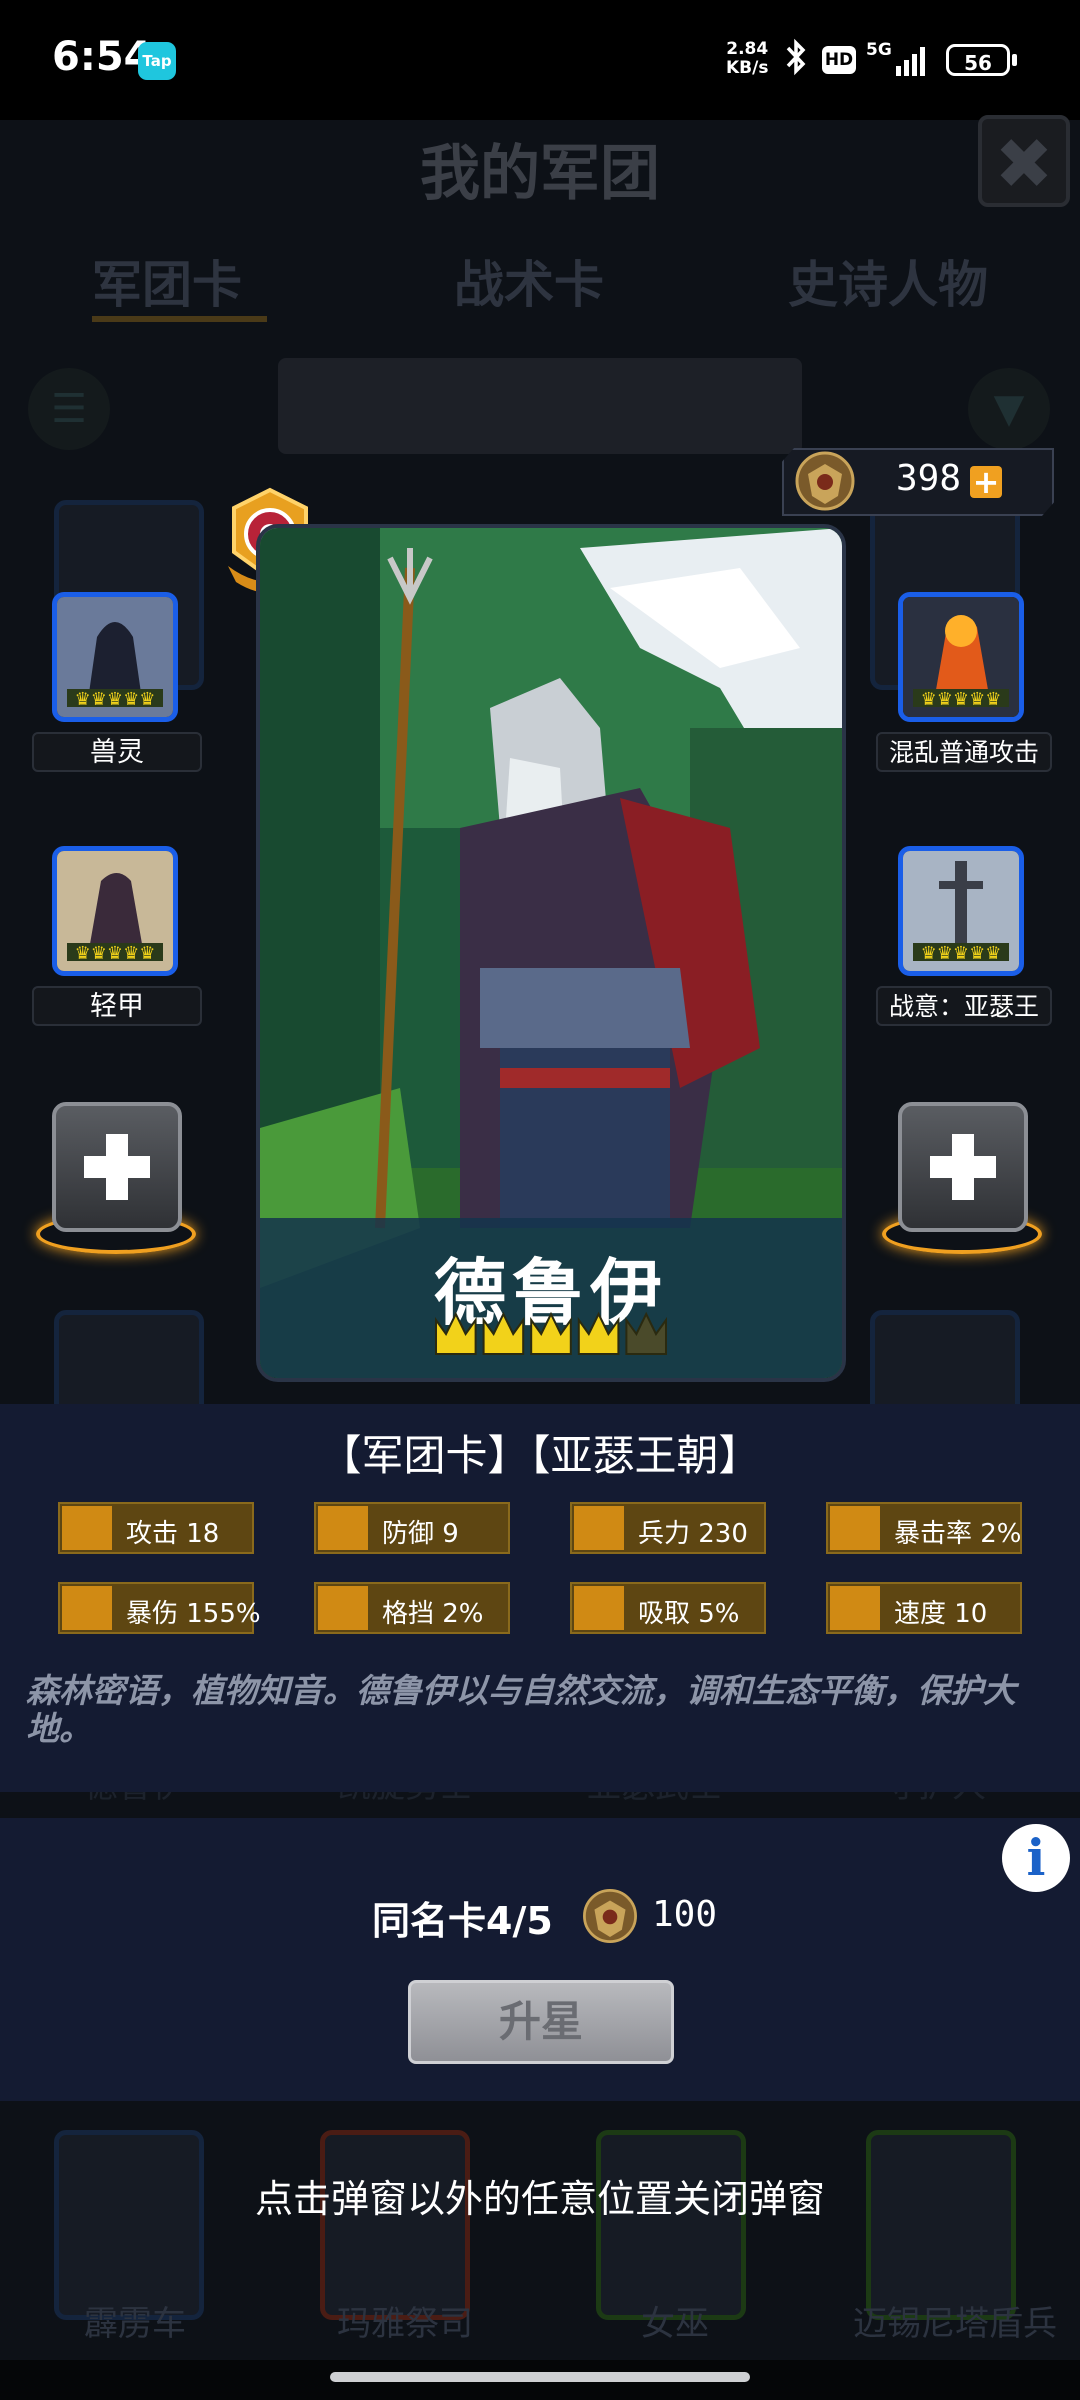  I want to click on status-time: 6:54, so click(102, 57).